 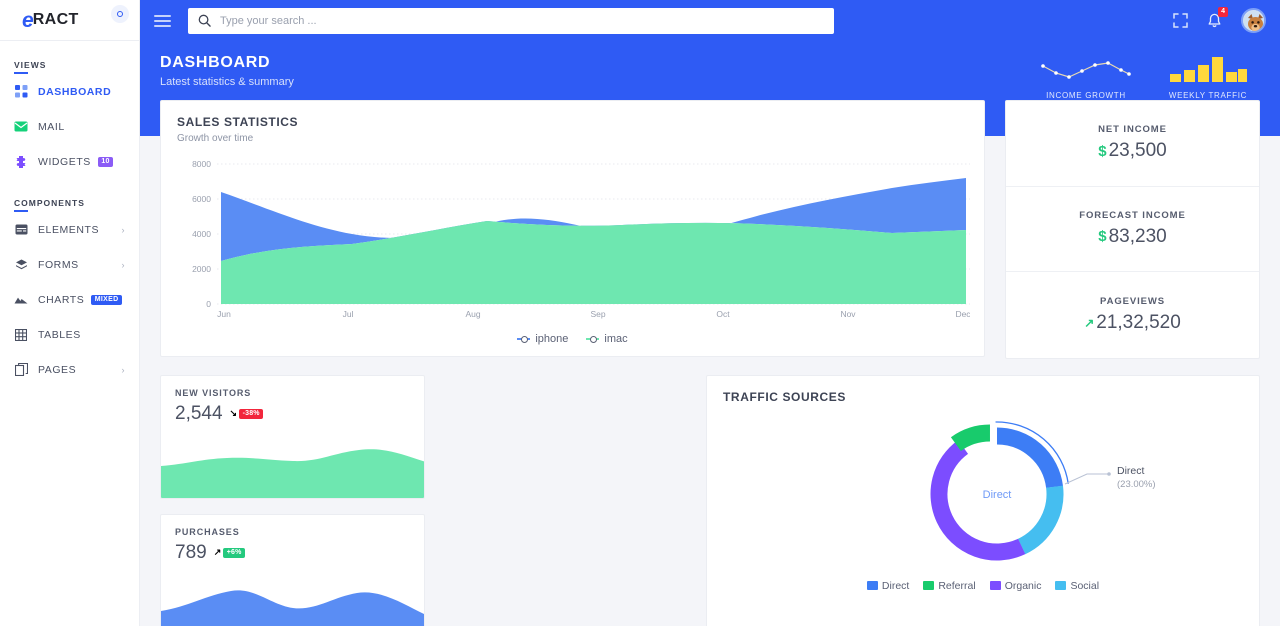 What do you see at coordinates (522, 20) in the screenshot?
I see `search-input` at bounding box center [522, 20].